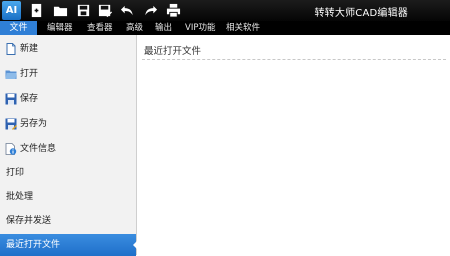  What do you see at coordinates (11, 149) in the screenshot?
I see `file-info-icon` at bounding box center [11, 149].